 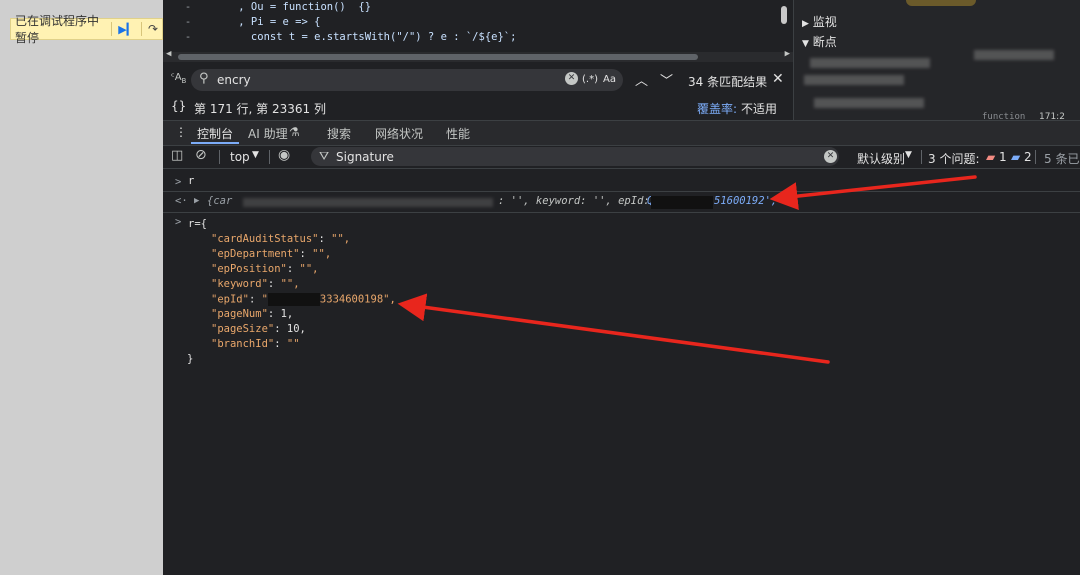 What do you see at coordinates (1062, 158) in the screenshot?
I see `hidden-messages-count: 5 条已隐藏` at bounding box center [1062, 158].